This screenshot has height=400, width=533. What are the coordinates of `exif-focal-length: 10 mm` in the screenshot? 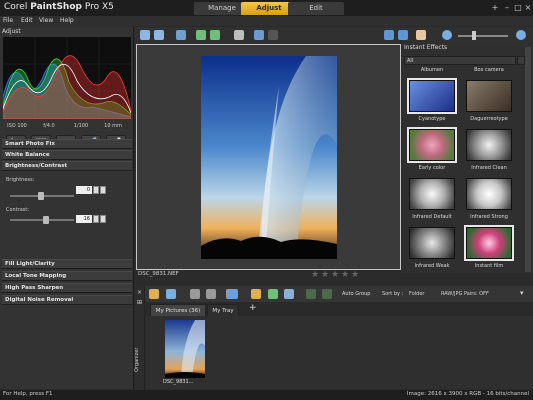 It's located at (113, 126).